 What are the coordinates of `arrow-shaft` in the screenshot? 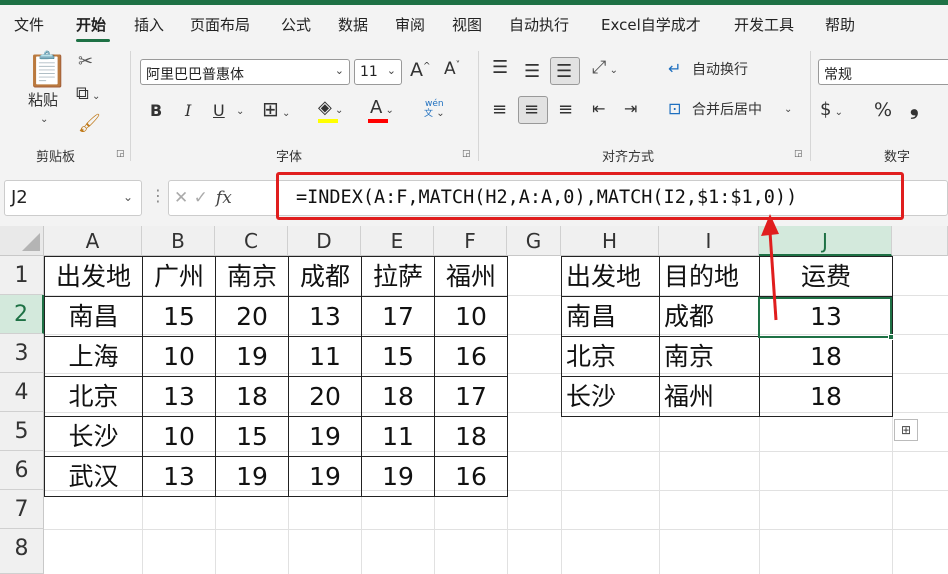 It's located at (773, 276).